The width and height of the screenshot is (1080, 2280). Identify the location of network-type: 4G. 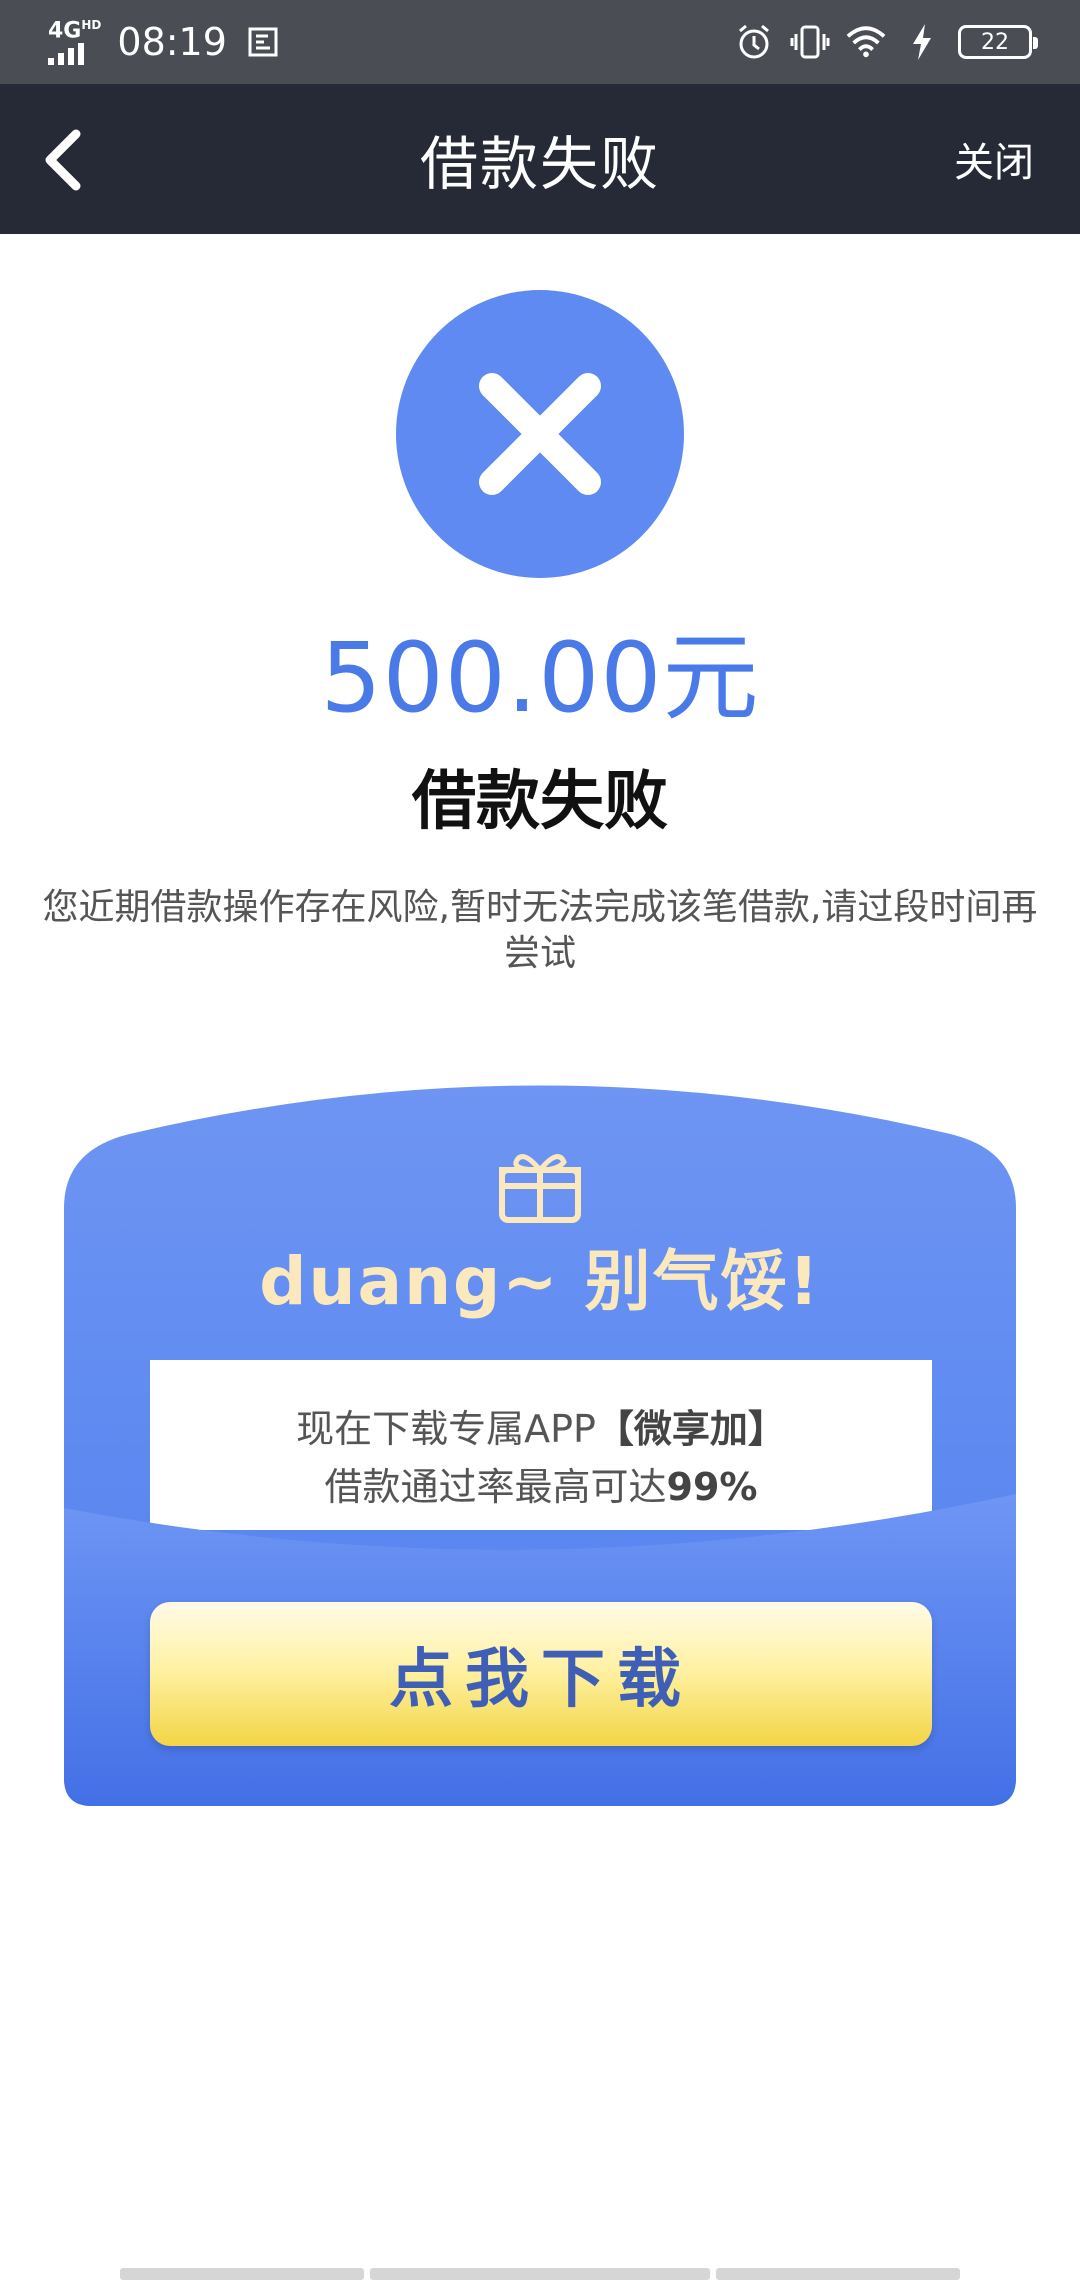
(65, 31).